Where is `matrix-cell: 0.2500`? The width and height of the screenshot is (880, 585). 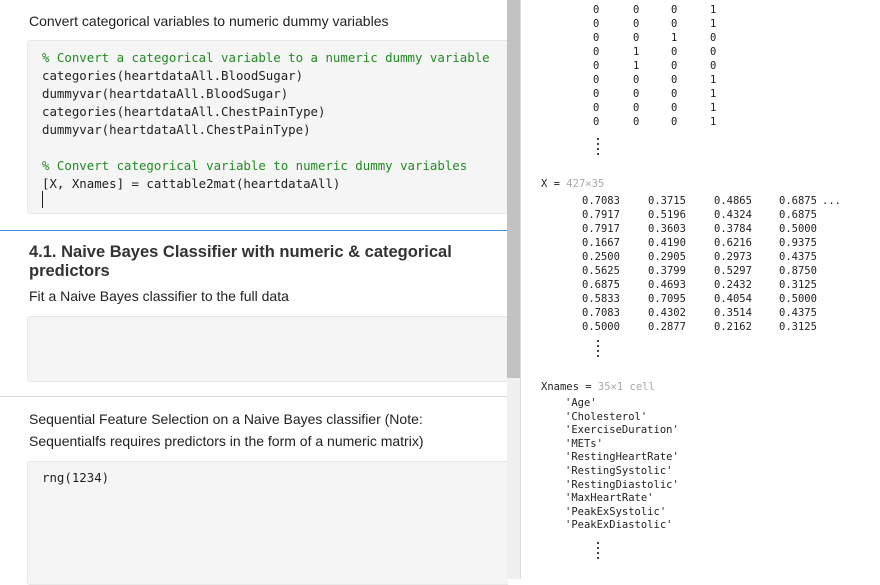
matrix-cell: 0.2500 is located at coordinates (601, 257).